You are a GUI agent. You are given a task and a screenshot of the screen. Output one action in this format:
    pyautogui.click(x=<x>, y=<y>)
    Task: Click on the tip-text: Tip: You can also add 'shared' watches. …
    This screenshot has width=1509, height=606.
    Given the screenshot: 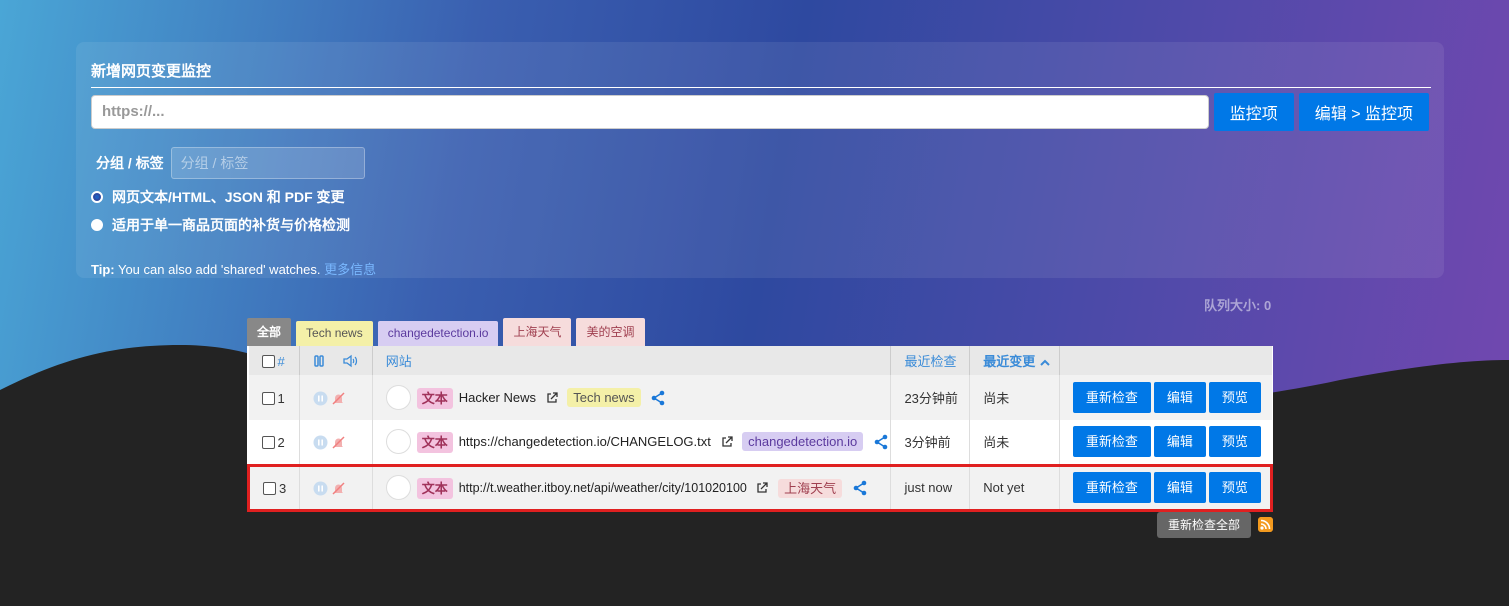 What is the action you would take?
    pyautogui.click(x=760, y=268)
    